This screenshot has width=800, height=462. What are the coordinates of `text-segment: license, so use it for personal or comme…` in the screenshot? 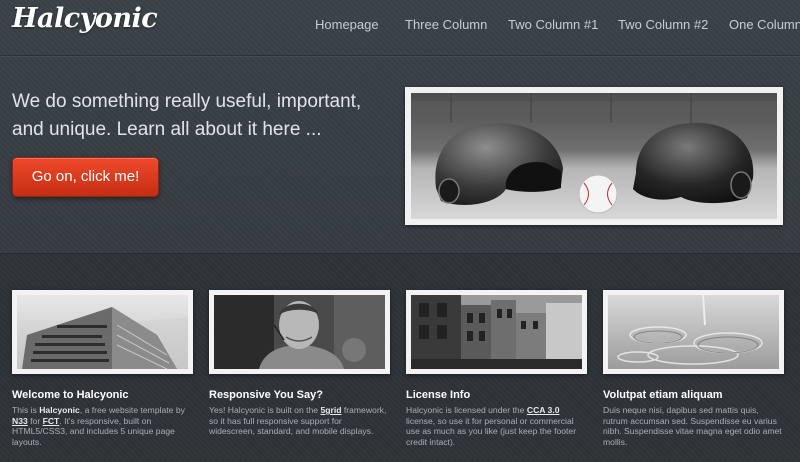 It's located at (491, 431).